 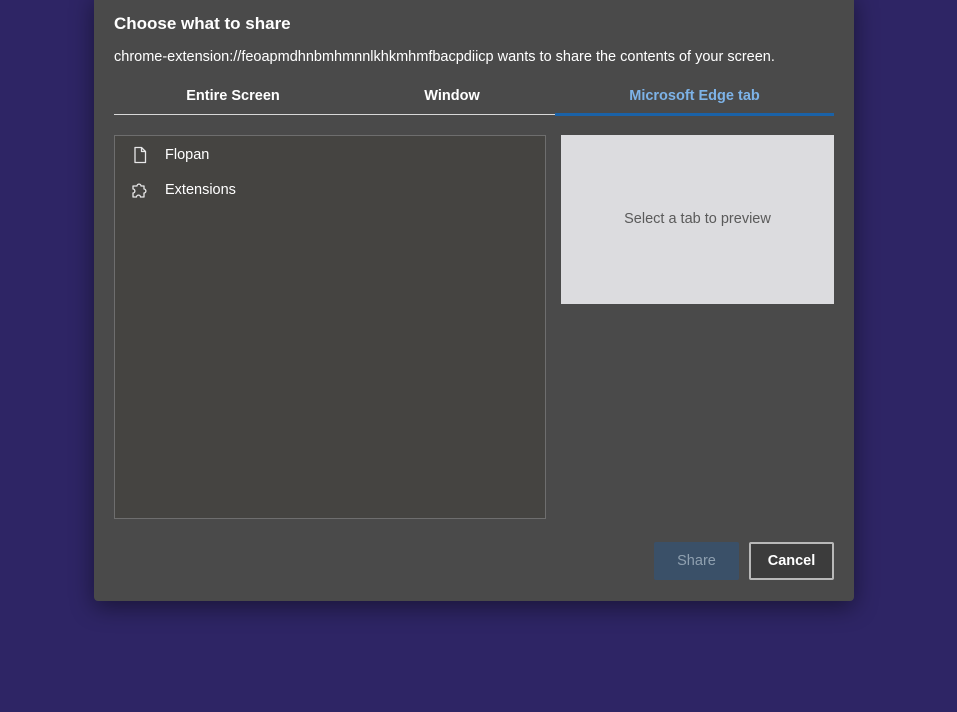 I want to click on list-item-label: Extensions, so click(x=200, y=190).